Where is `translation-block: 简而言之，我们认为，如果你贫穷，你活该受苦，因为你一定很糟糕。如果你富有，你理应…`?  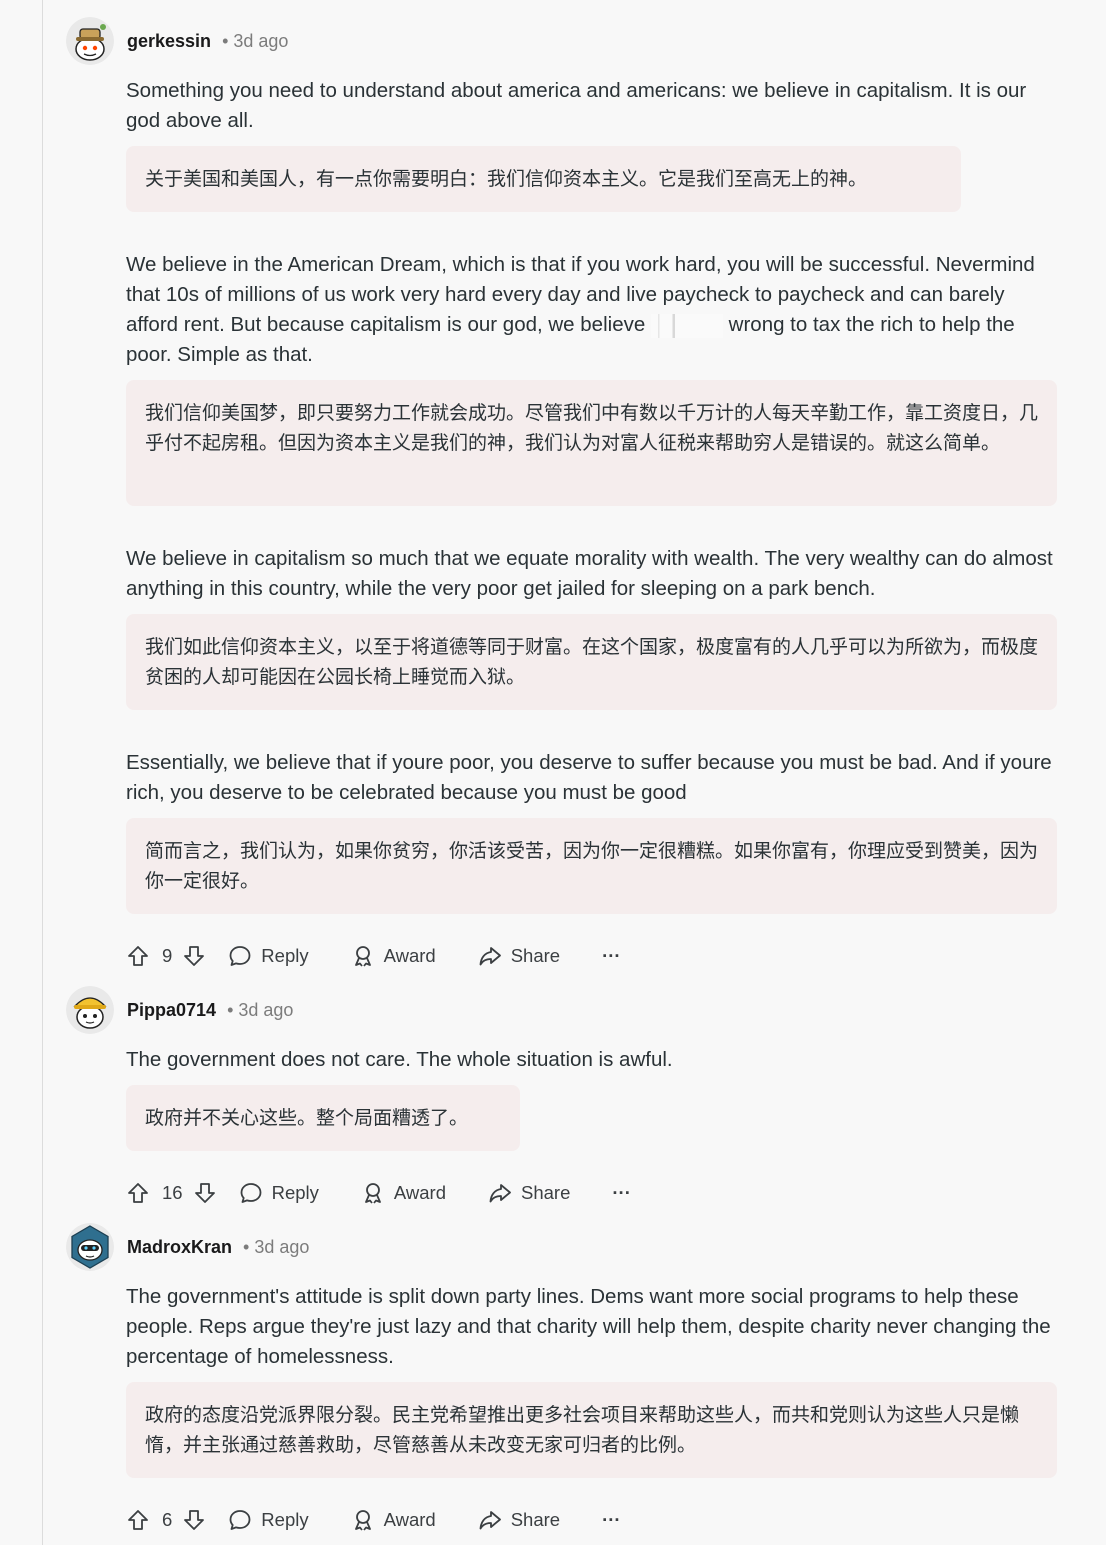
translation-block: 简而言之，我们认为，如果你贫穷，你活该受苦，因为你一定很糟糕。如果你富有，你理应… is located at coordinates (591, 866).